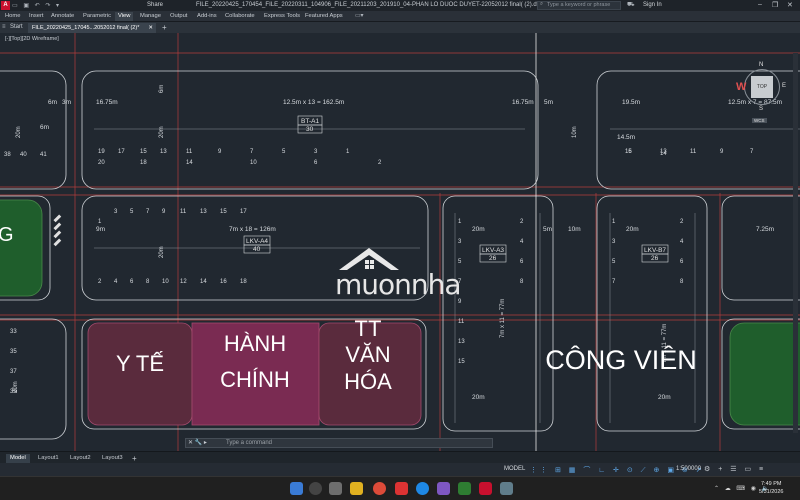 This screenshot has width=800, height=500. What do you see at coordinates (162, 89) in the screenshot?
I see `dim-6m-road: 6m` at bounding box center [162, 89].